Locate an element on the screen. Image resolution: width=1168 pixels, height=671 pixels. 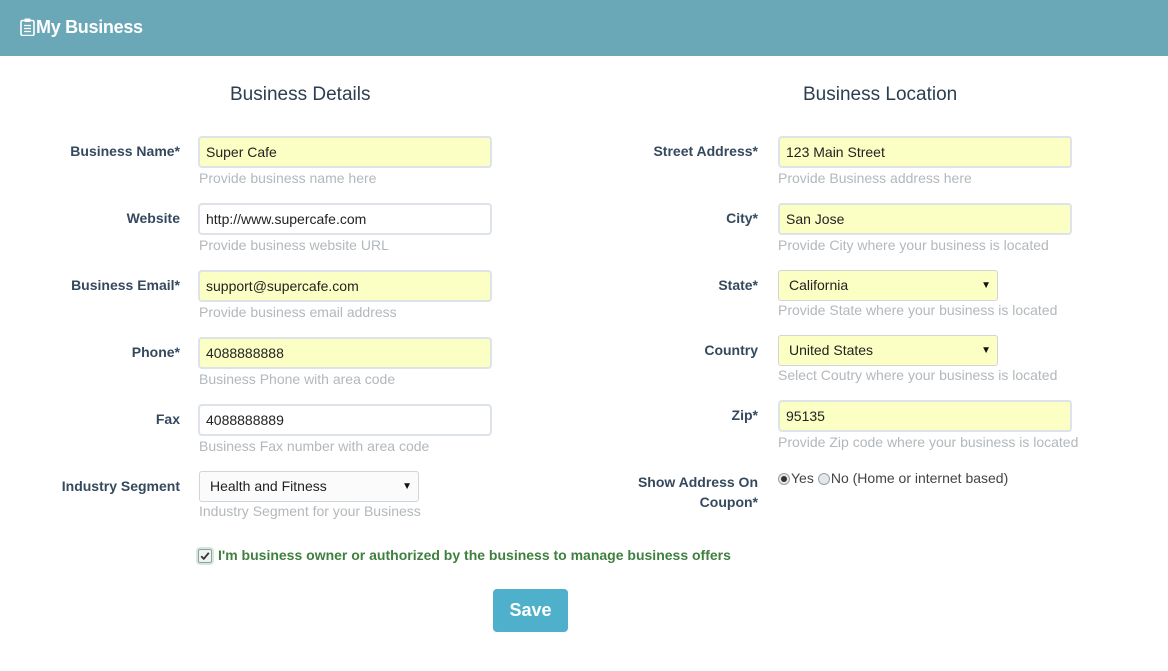
brand-title: My Business is located at coordinates (89, 26).